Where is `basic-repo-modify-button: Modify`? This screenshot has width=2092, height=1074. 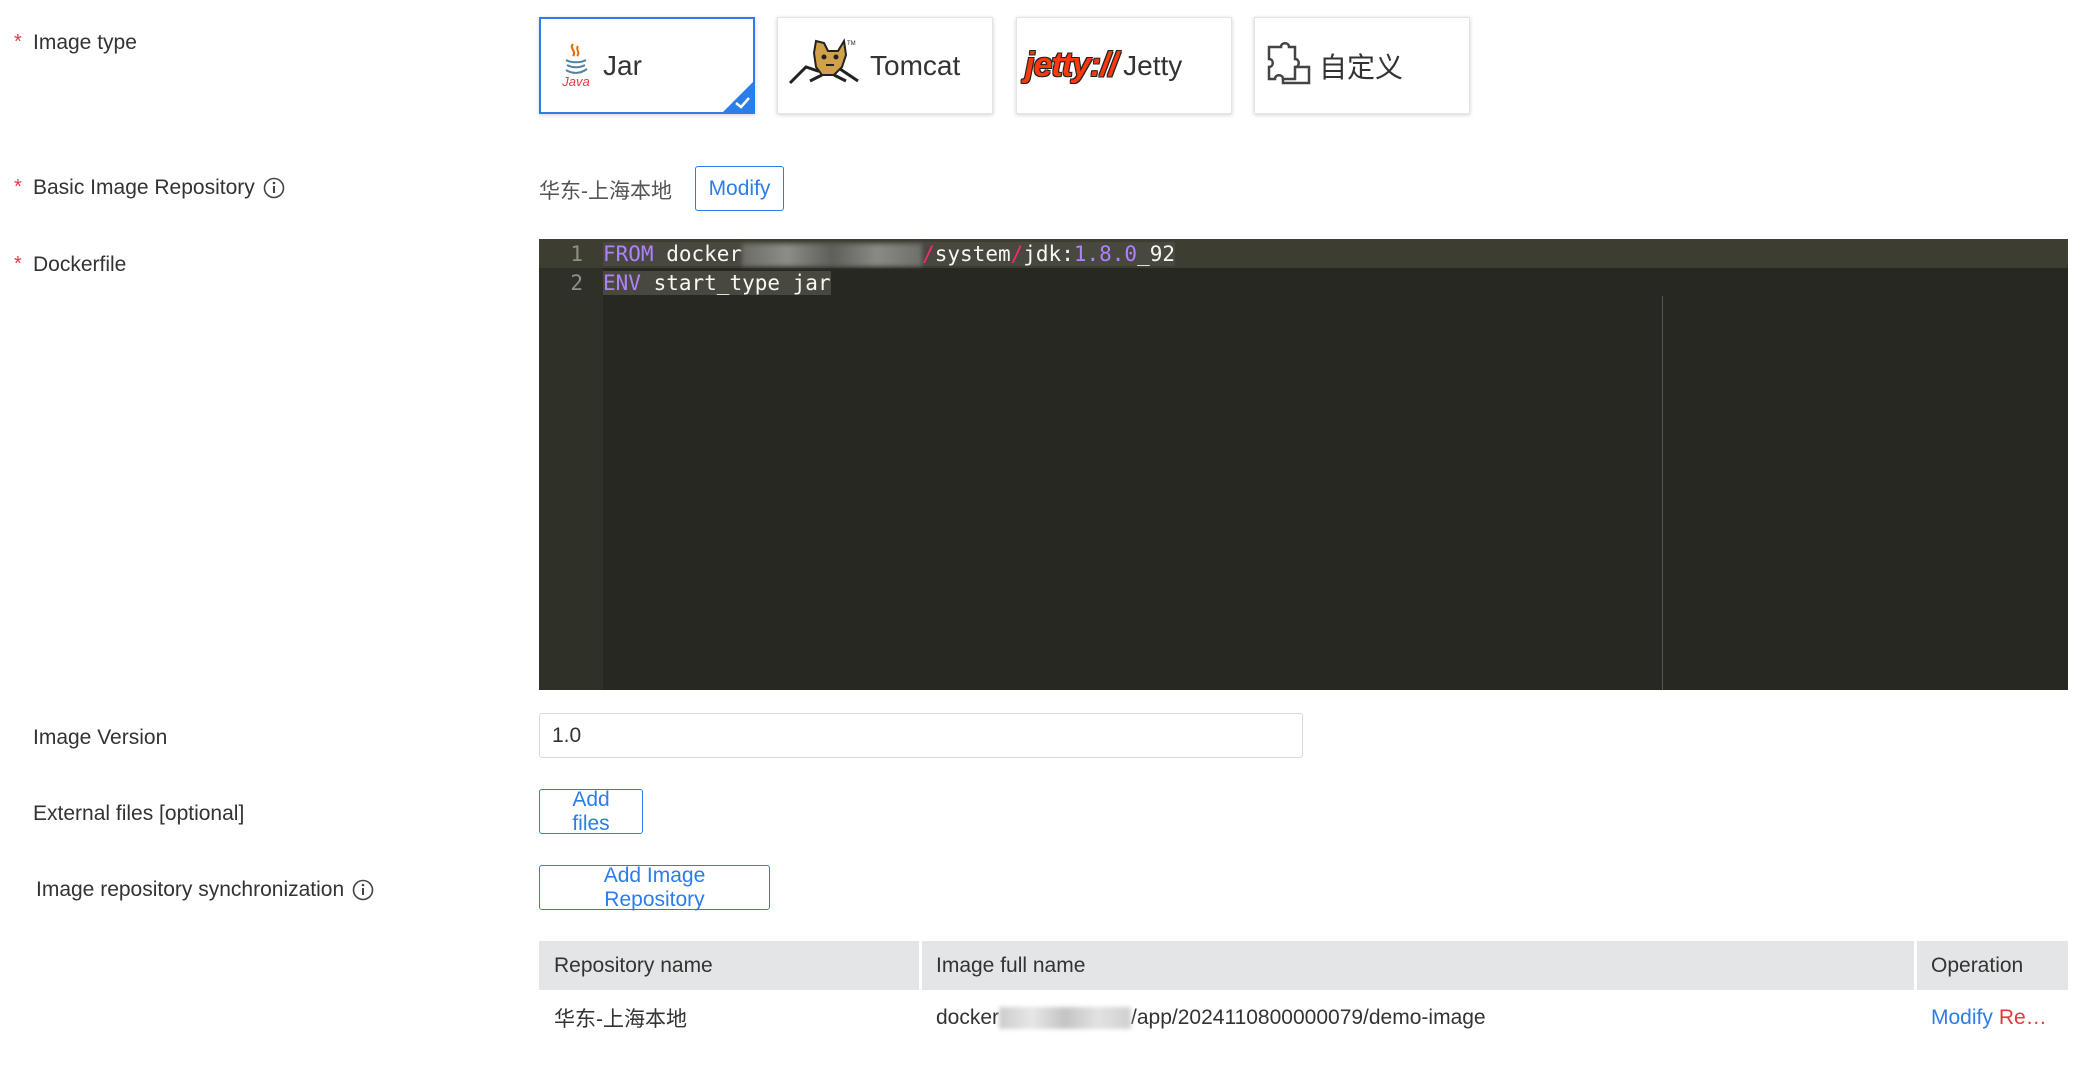 basic-repo-modify-button: Modify is located at coordinates (739, 188).